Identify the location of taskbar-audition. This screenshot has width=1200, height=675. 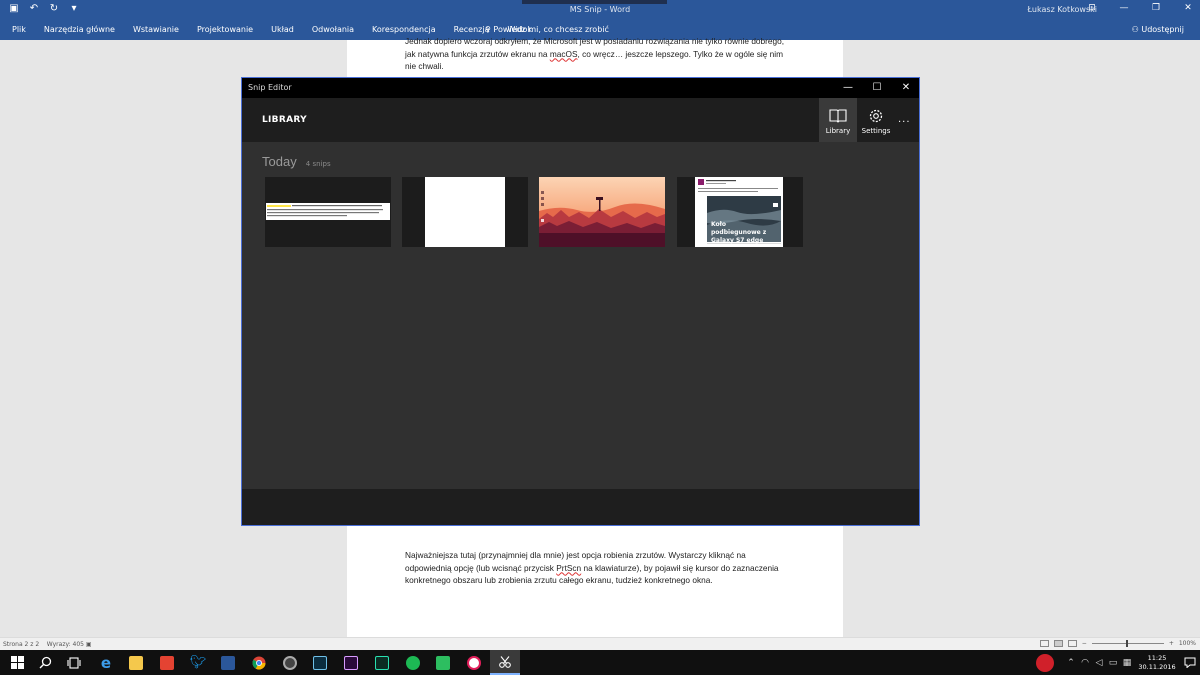
(382, 662).